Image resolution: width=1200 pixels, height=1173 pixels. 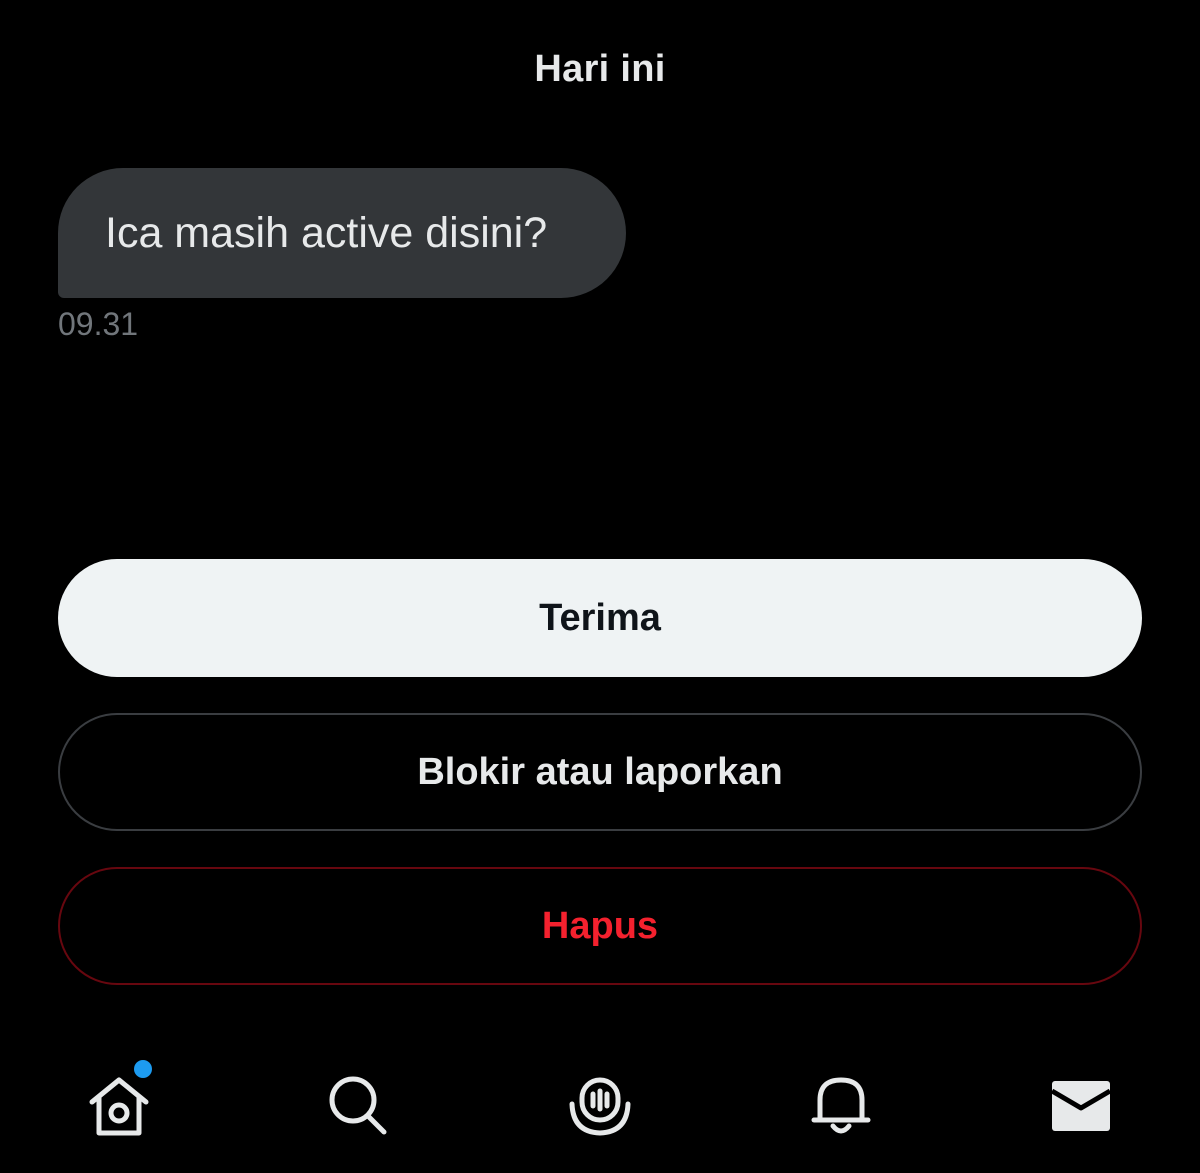 I want to click on nav-messages, so click(x=1081, y=1105).